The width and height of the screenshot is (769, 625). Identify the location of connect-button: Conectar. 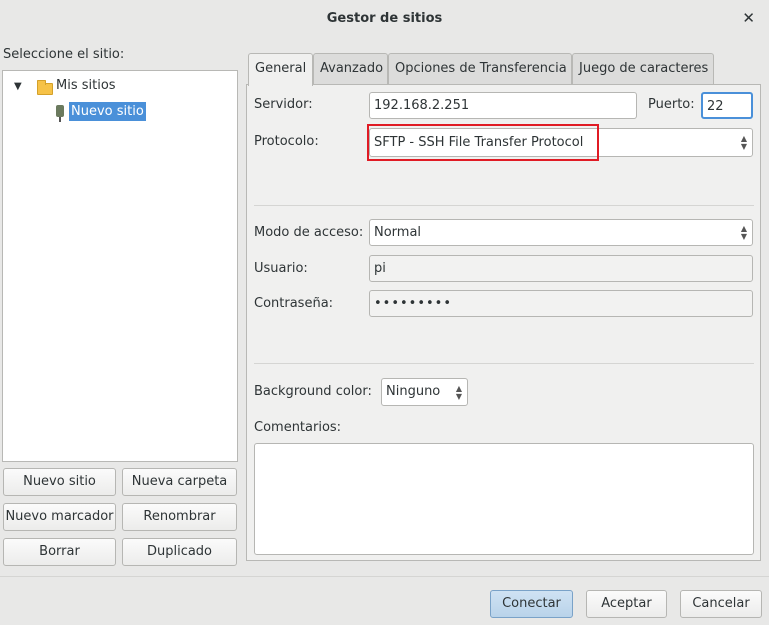
(531, 604).